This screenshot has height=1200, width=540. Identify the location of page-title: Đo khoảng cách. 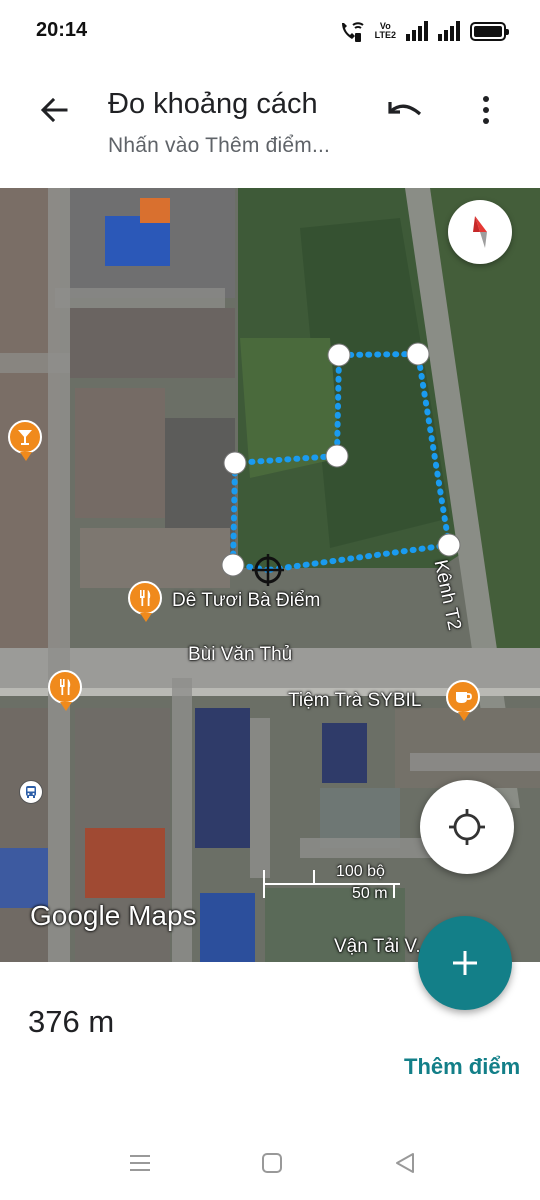
(213, 104).